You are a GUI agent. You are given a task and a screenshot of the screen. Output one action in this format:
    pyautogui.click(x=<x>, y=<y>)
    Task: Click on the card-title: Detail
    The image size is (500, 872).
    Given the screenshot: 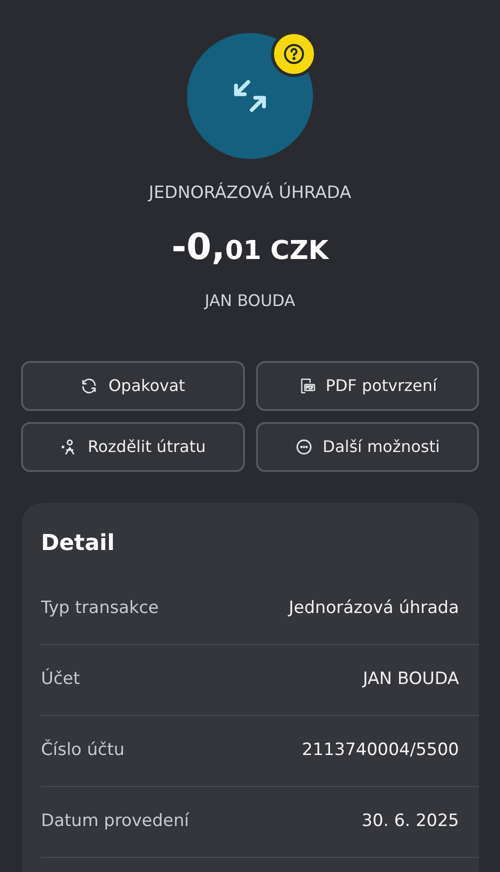 What is the action you would take?
    pyautogui.click(x=78, y=544)
    